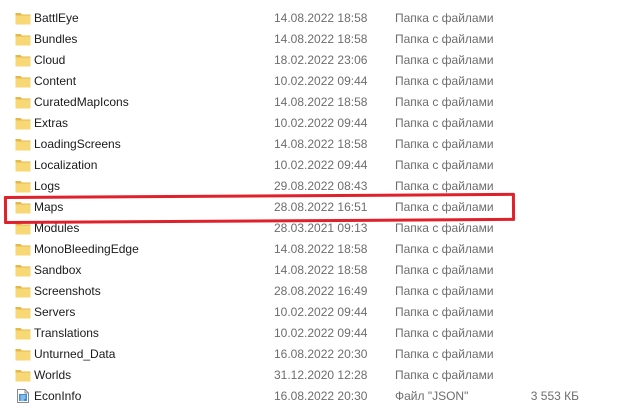  I want to click on item-date-modified: 18.02.2022 23:06, so click(321, 60).